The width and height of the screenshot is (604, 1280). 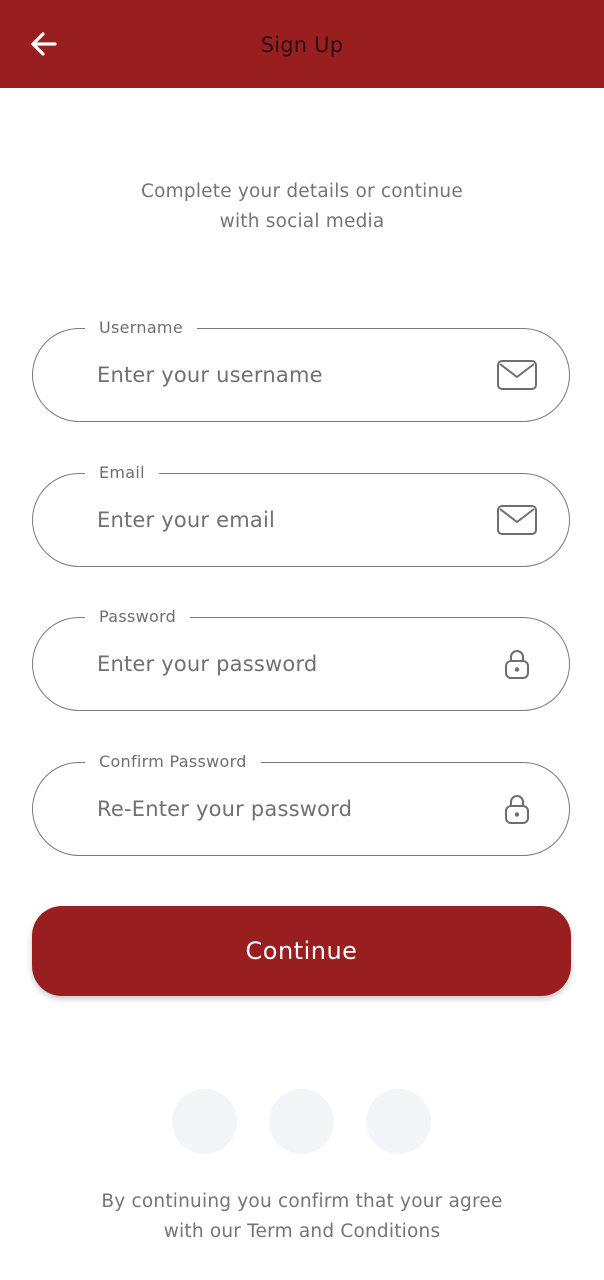 I want to click on email-input, so click(x=287, y=519).